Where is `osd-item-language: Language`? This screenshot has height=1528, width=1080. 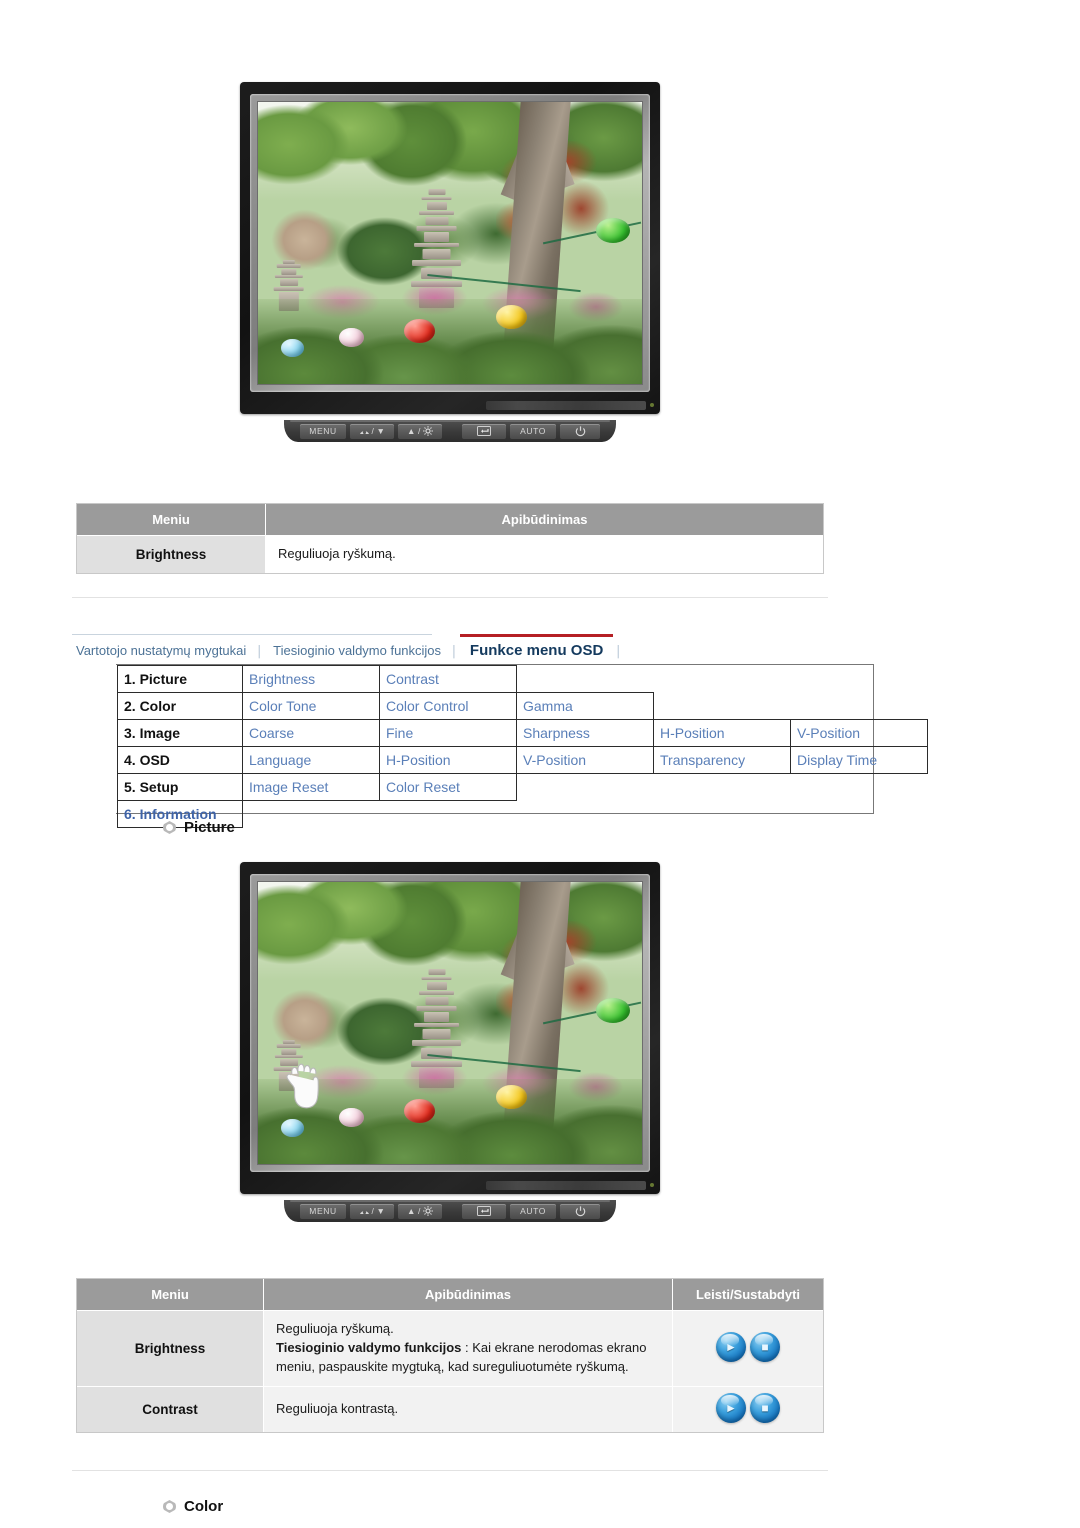
osd-item-language: Language is located at coordinates (311, 760).